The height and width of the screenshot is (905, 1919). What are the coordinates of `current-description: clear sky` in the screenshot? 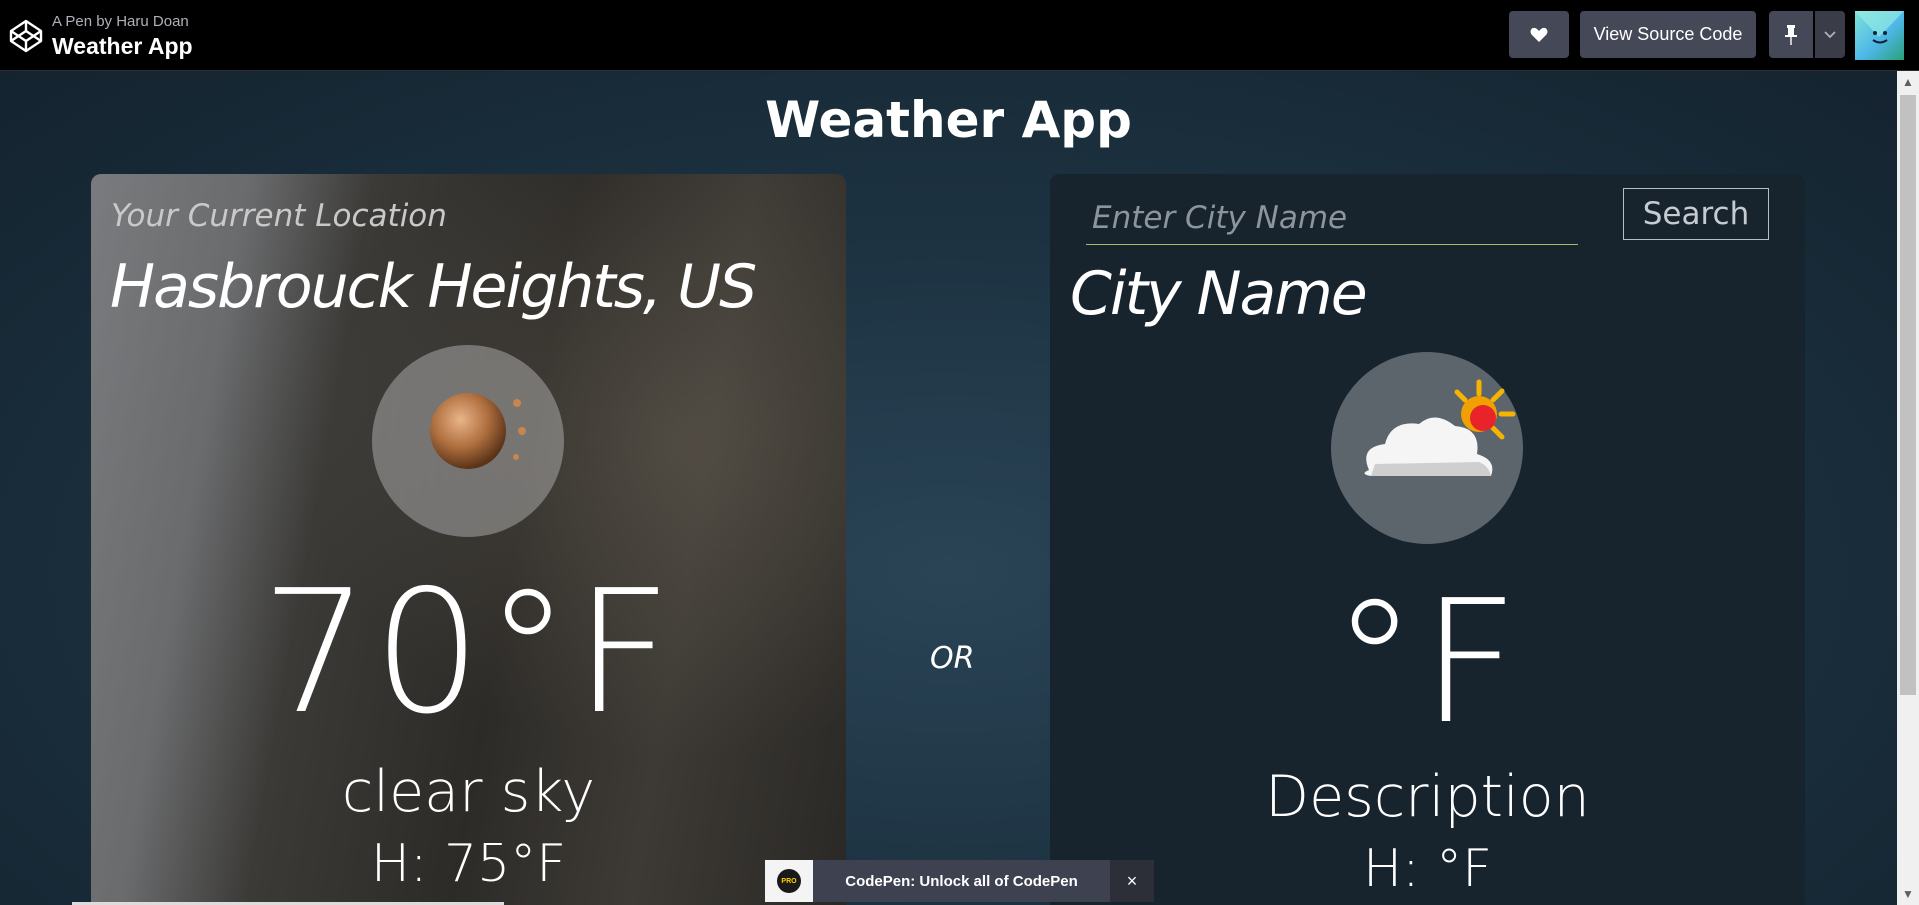 It's located at (468, 792).